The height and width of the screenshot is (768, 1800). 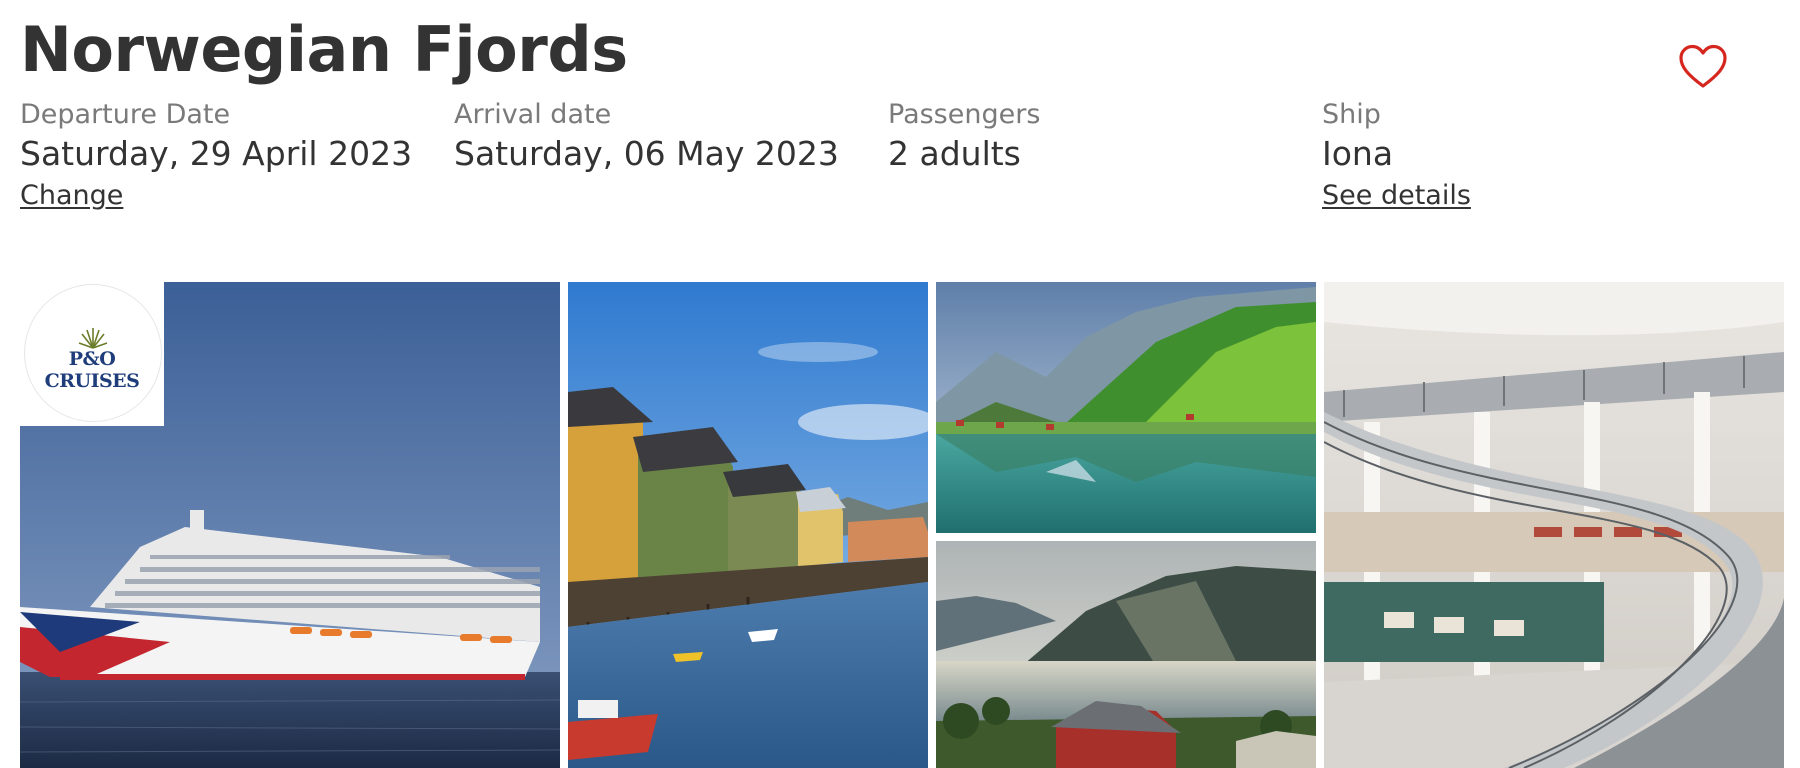 I want to click on passengers-info: Passengers 2 adults, so click(x=1098, y=137).